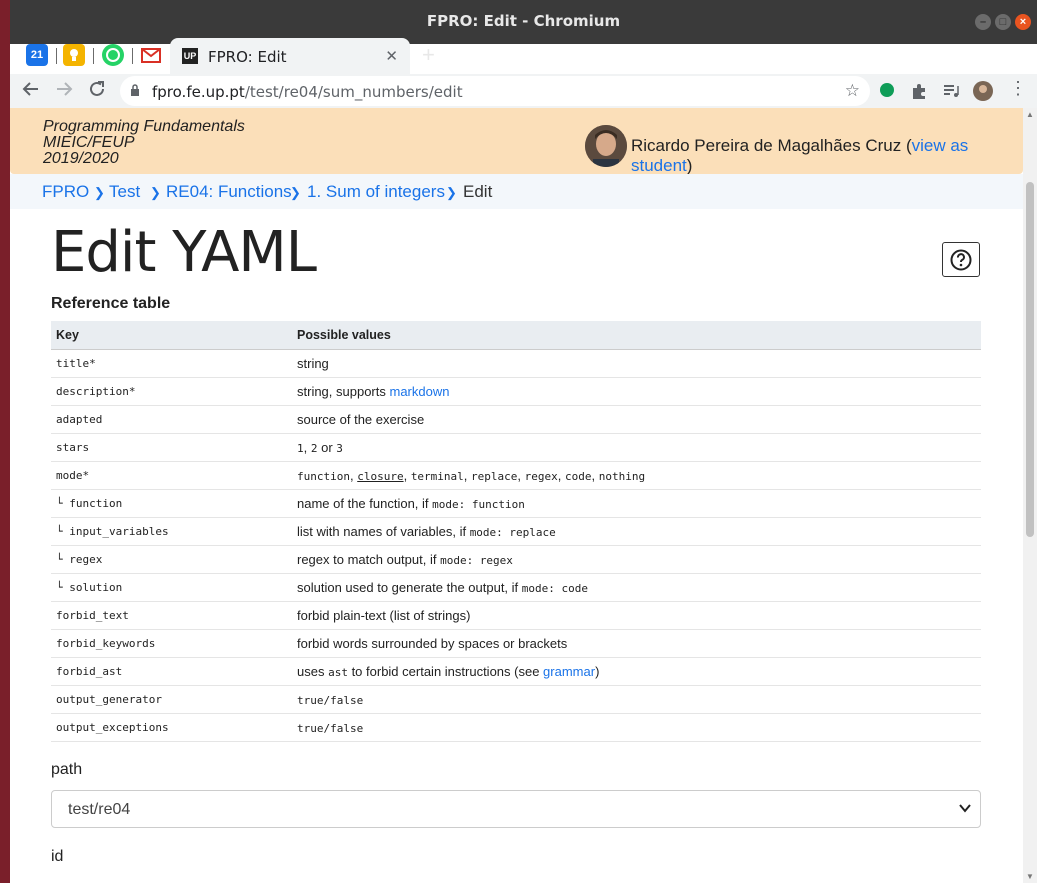 This screenshot has height=883, width=1037. I want to click on table-row: output_exceptions true/false, so click(516, 727).